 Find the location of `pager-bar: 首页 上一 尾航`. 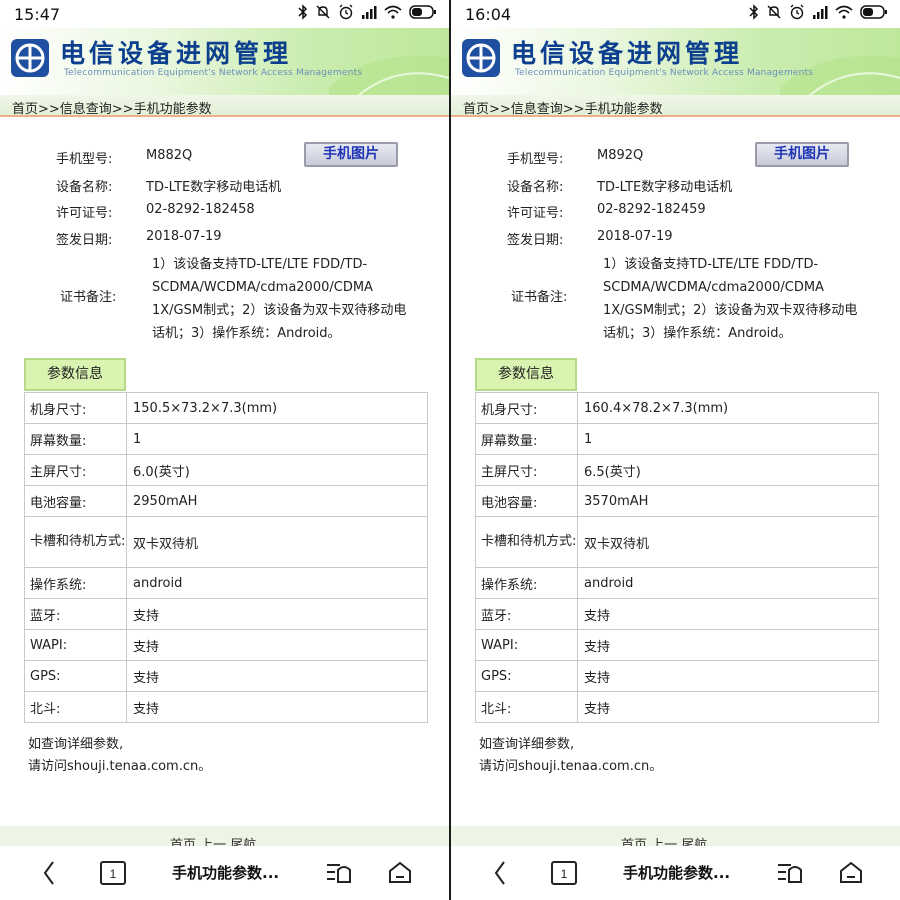

pager-bar: 首页 上一 尾航 is located at coordinates (675, 836).